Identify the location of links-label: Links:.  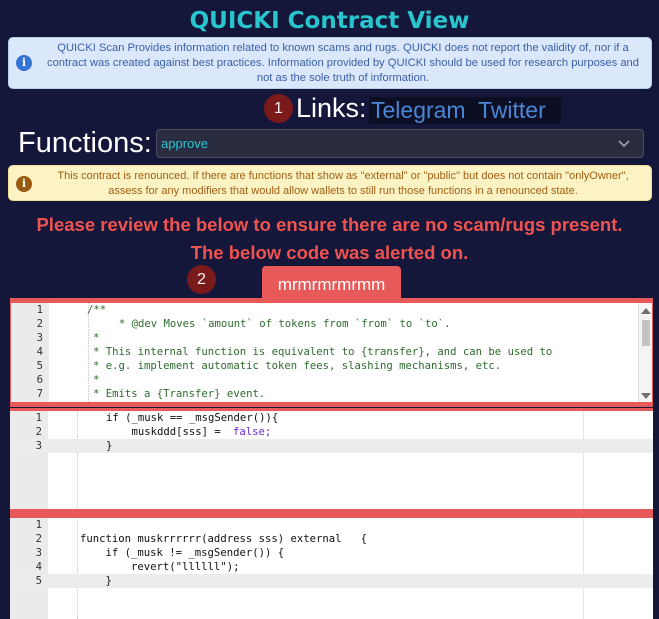
(331, 108).